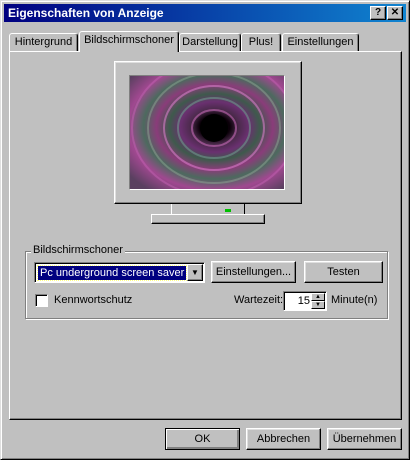 The image size is (410, 460). I want to click on screensaver-preview, so click(207, 132).